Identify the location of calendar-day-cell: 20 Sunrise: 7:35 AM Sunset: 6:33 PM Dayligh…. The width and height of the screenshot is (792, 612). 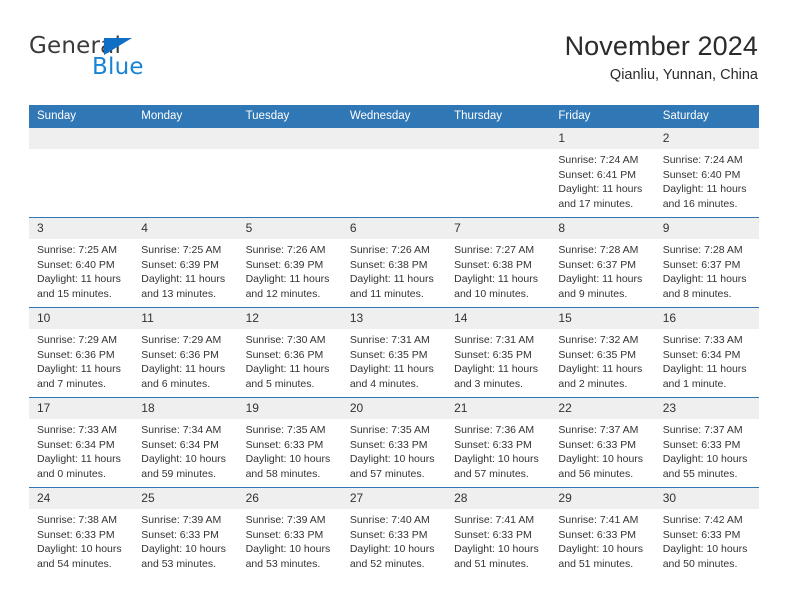
(394, 442).